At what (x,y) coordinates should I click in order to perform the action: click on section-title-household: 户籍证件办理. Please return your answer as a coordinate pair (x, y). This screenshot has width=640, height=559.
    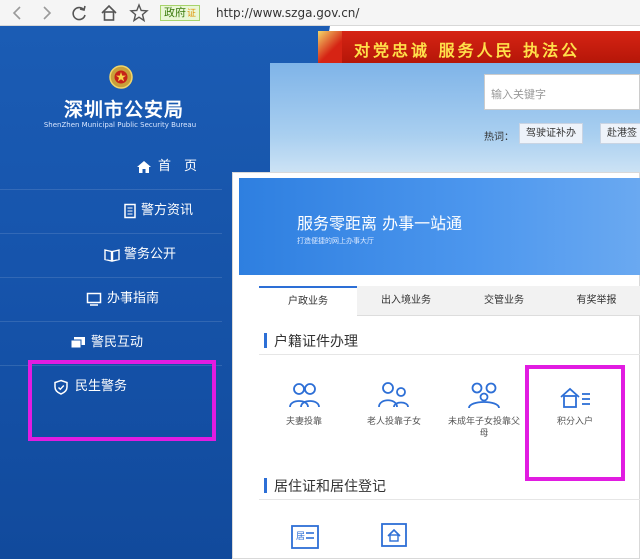
    Looking at the image, I should click on (311, 341).